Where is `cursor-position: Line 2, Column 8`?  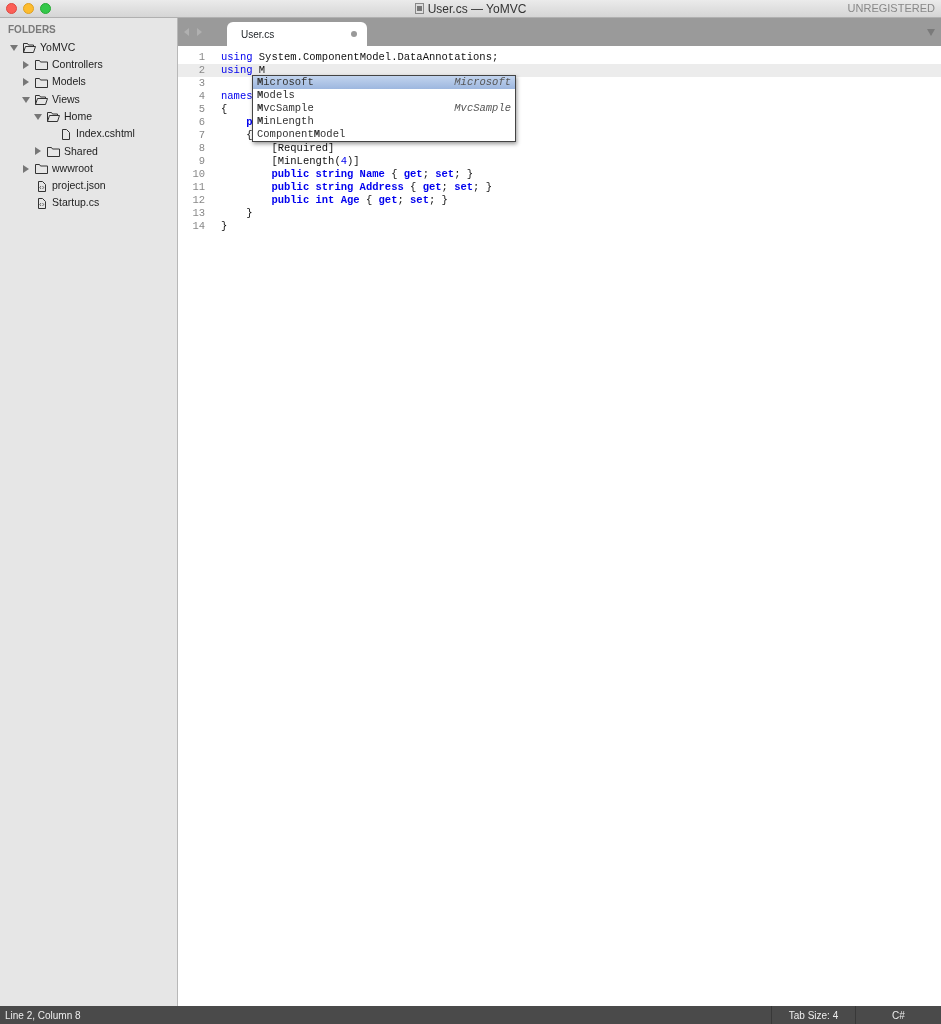
cursor-position: Line 2, Column 8 is located at coordinates (42, 1015).